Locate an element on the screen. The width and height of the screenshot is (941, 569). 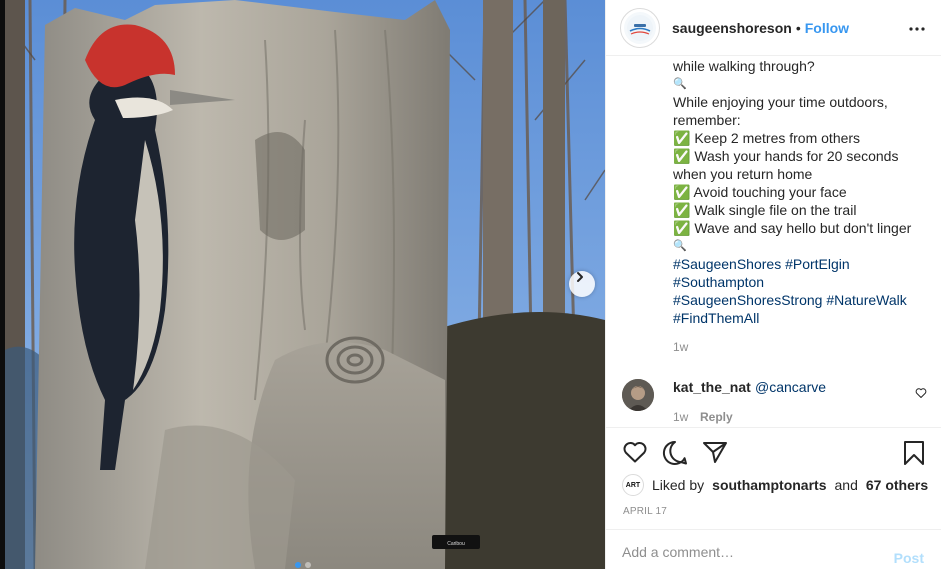
carousel-indicator is located at coordinates (302, 565).